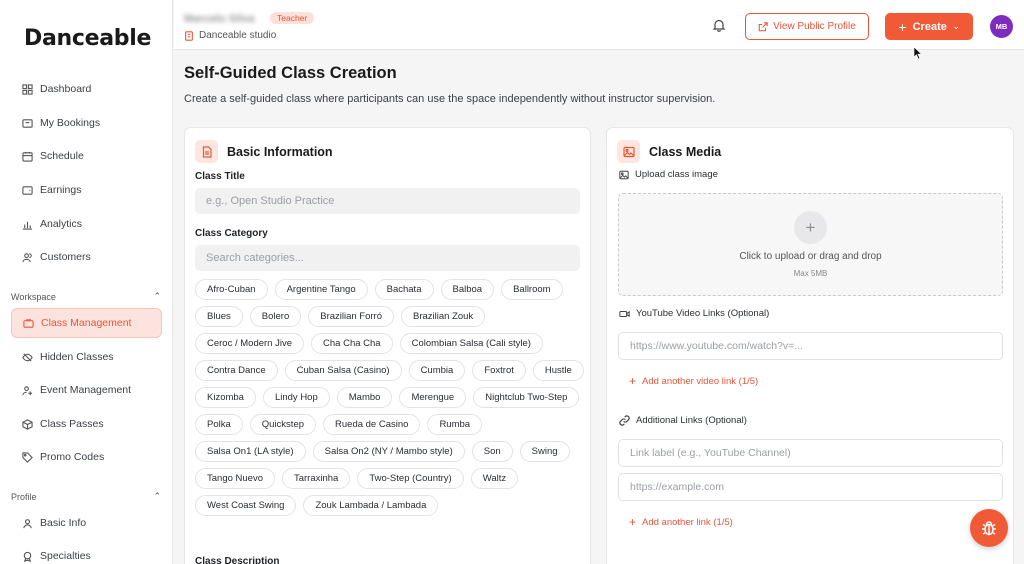 Image resolution: width=1024 pixels, height=564 pixels. I want to click on upload-image-label: Upload class image, so click(668, 174).